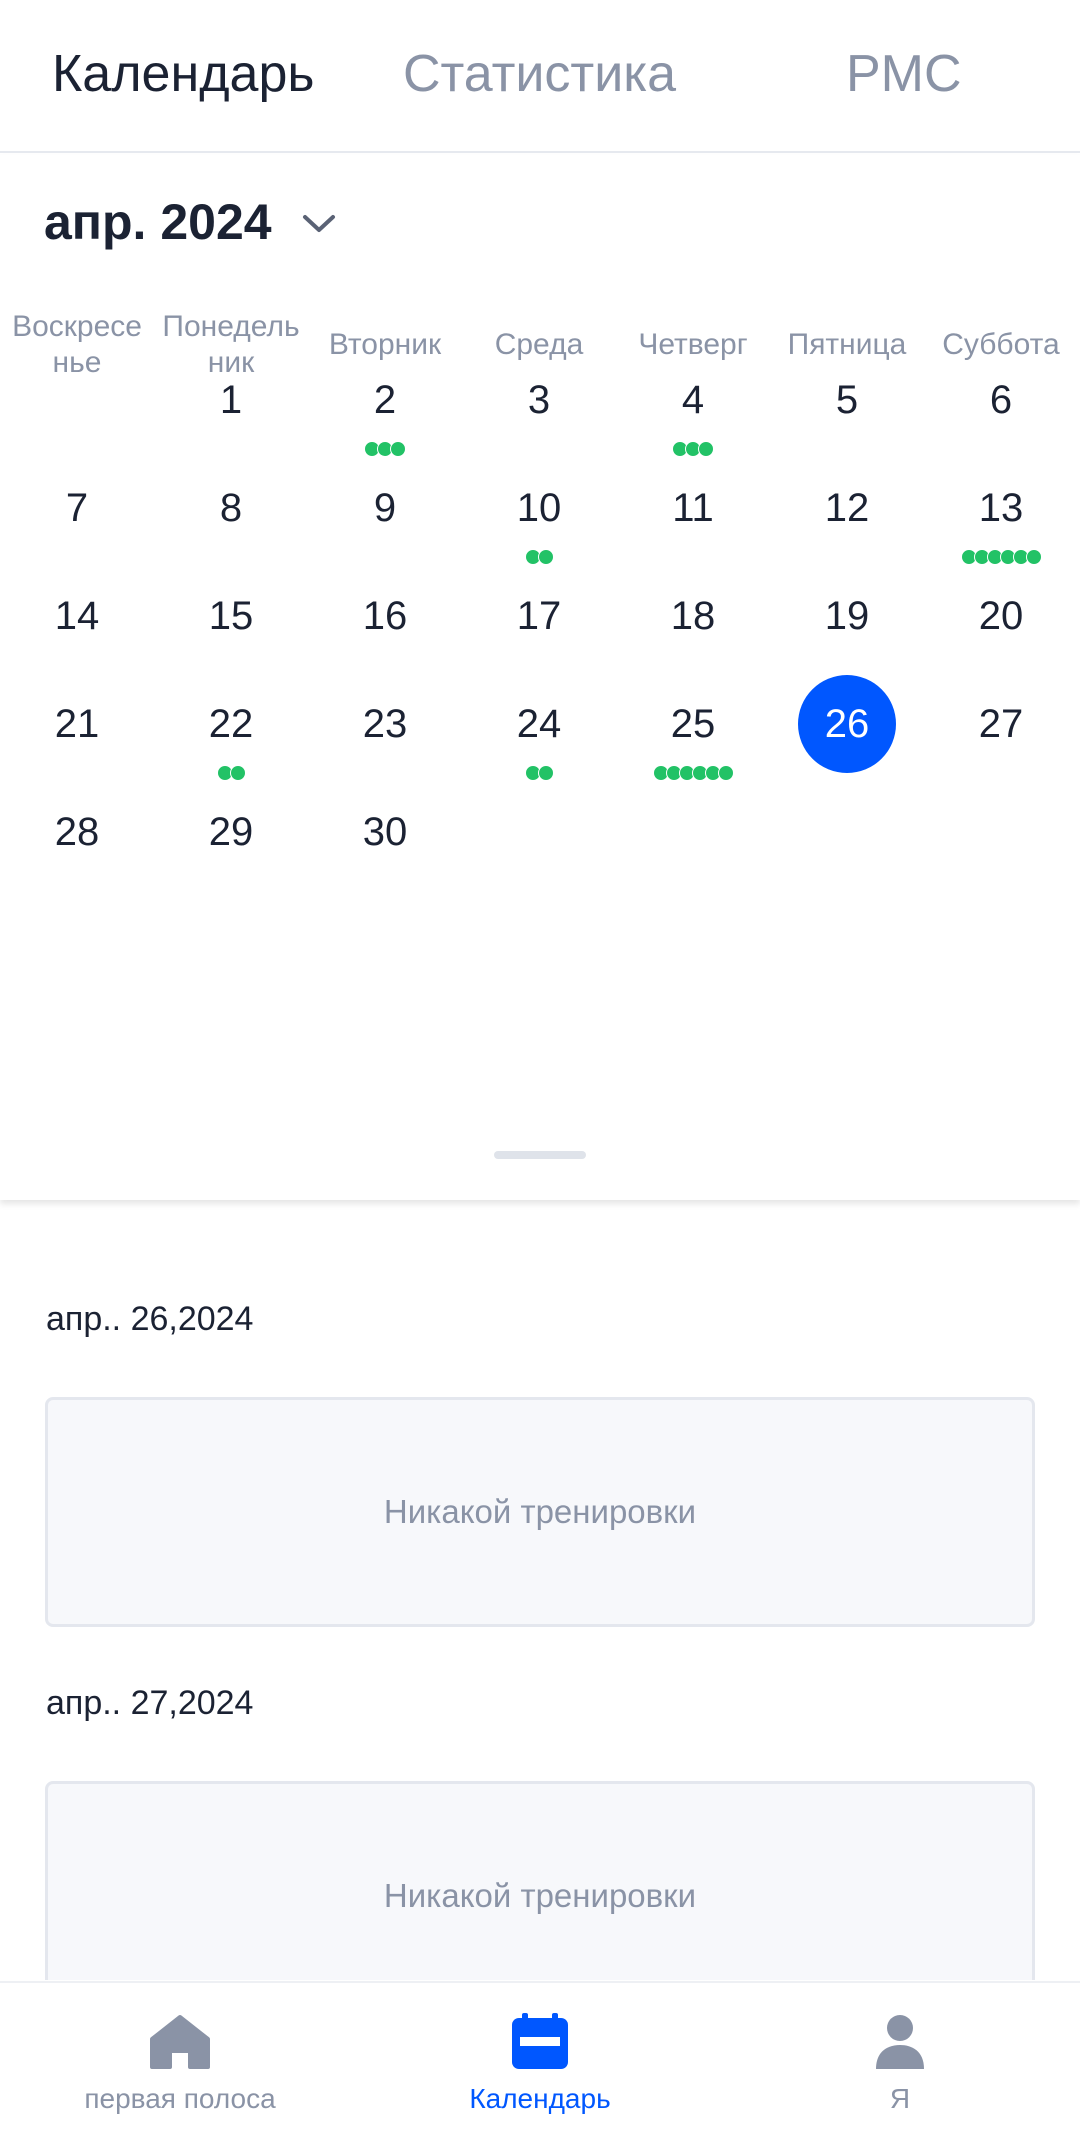 This screenshot has height=2131, width=1080. Describe the element at coordinates (231, 400) in the screenshot. I see `day-number: 1` at that location.